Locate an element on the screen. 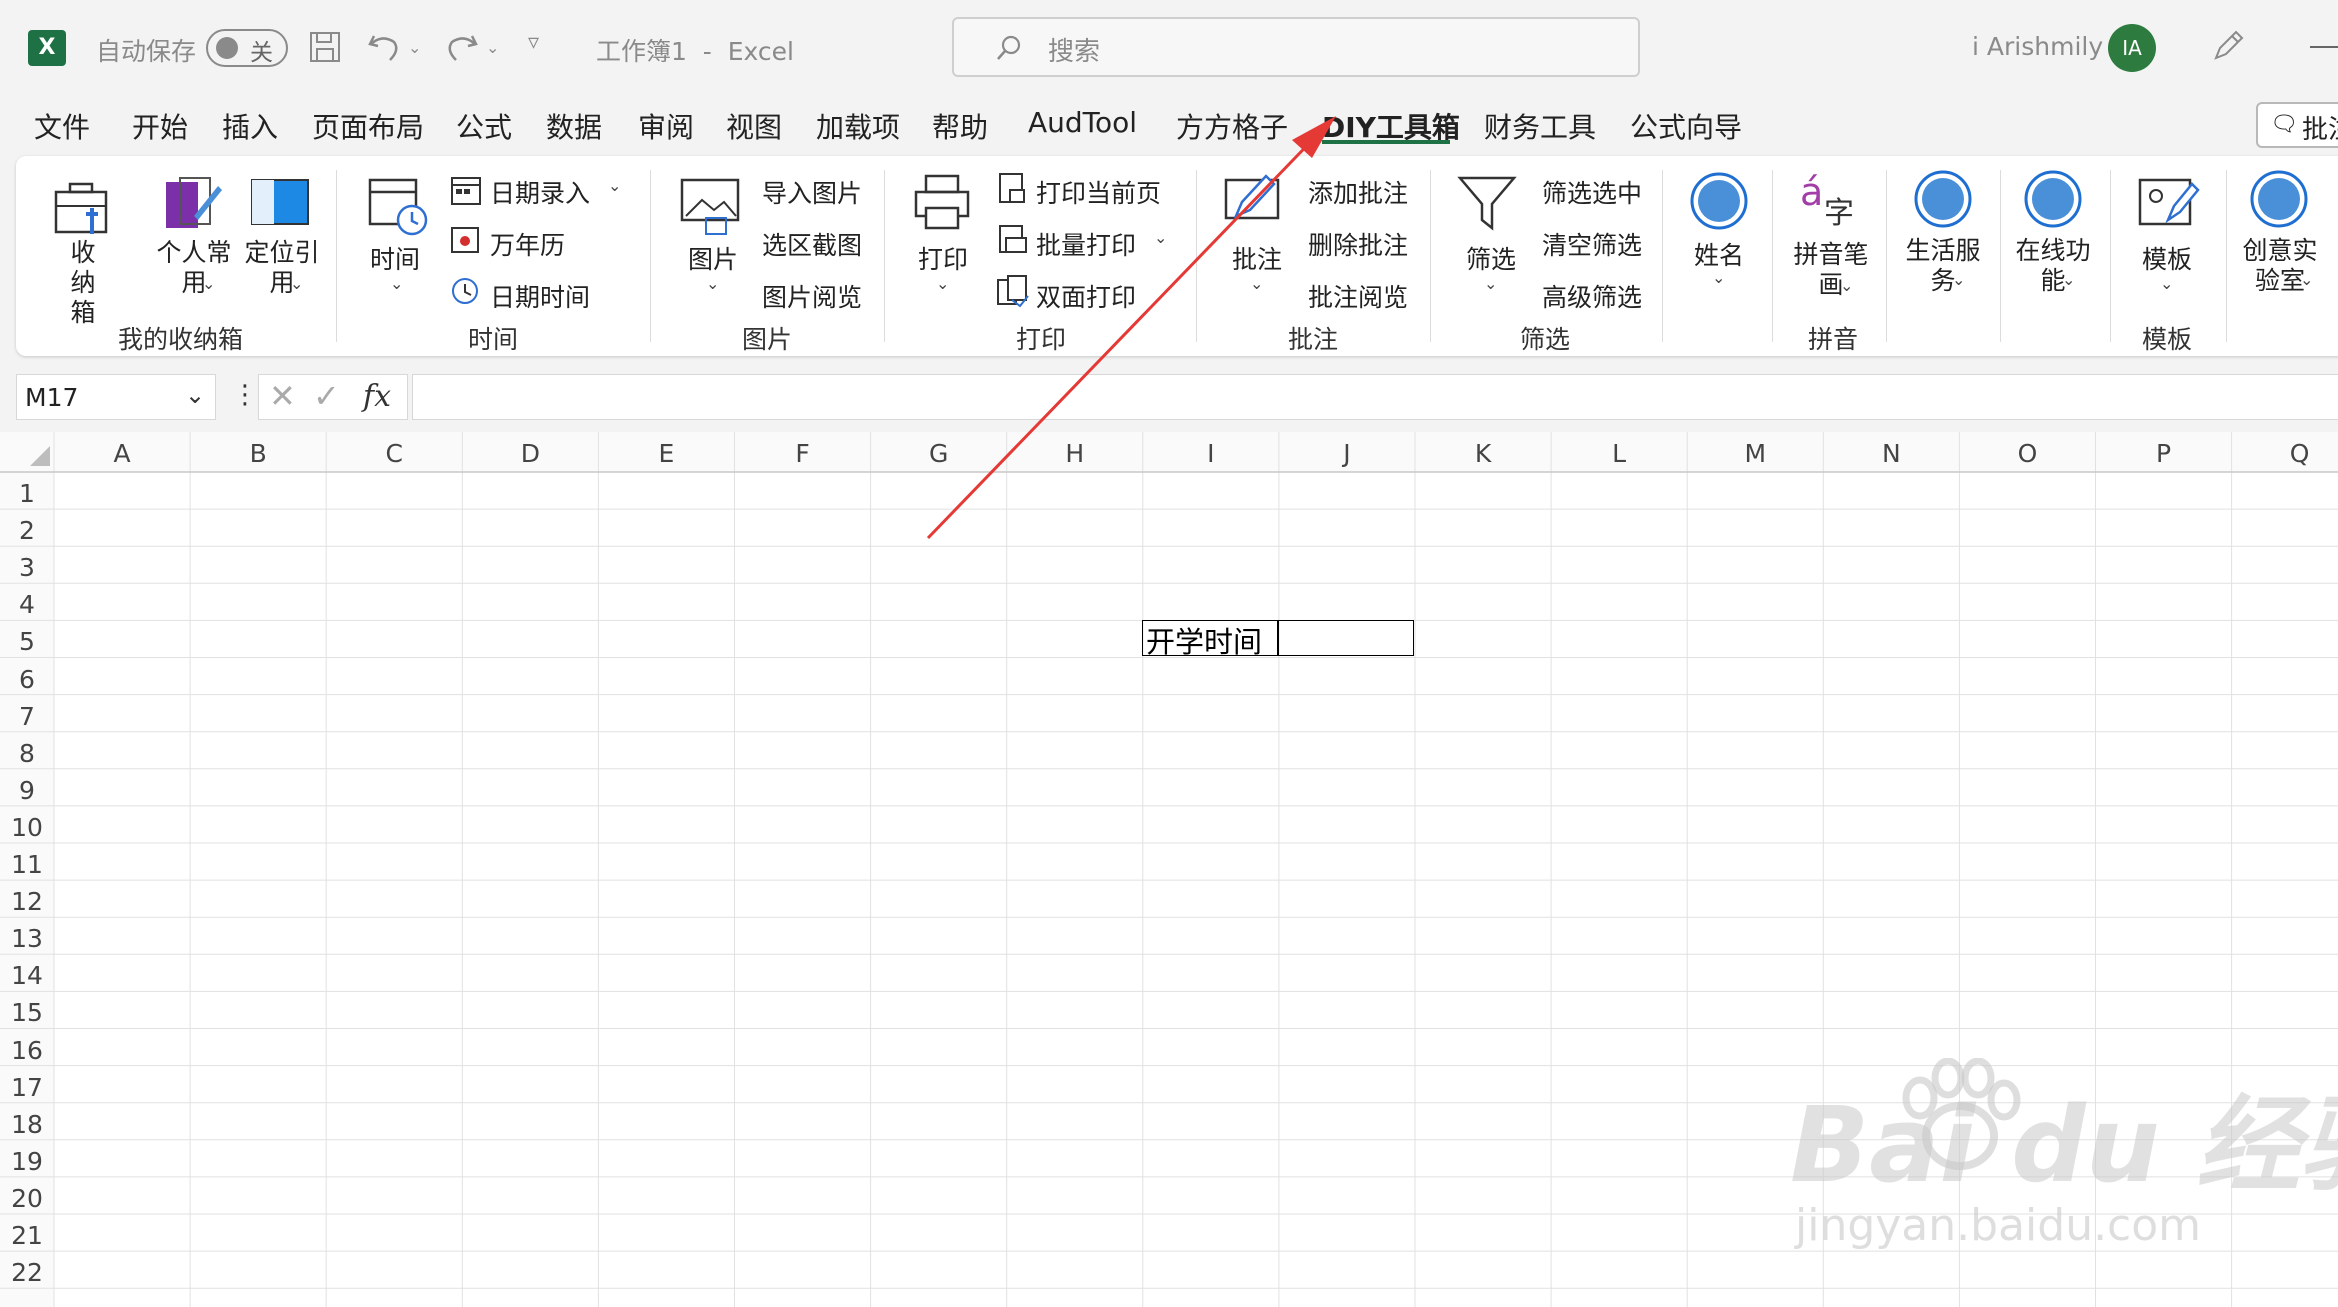  minimize-icon is located at coordinates (2324, 47).